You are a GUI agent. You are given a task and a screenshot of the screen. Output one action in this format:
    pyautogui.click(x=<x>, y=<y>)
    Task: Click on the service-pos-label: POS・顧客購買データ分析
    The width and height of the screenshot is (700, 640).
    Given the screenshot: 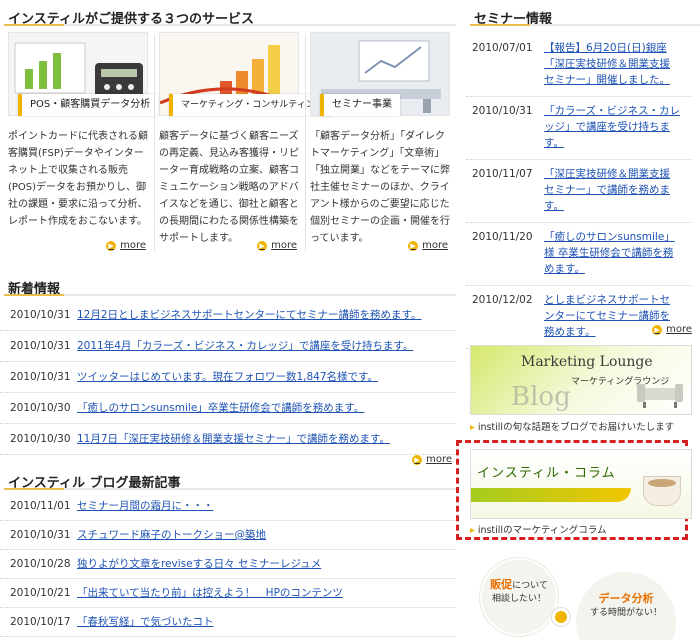 What is the action you would take?
    pyautogui.click(x=88, y=105)
    